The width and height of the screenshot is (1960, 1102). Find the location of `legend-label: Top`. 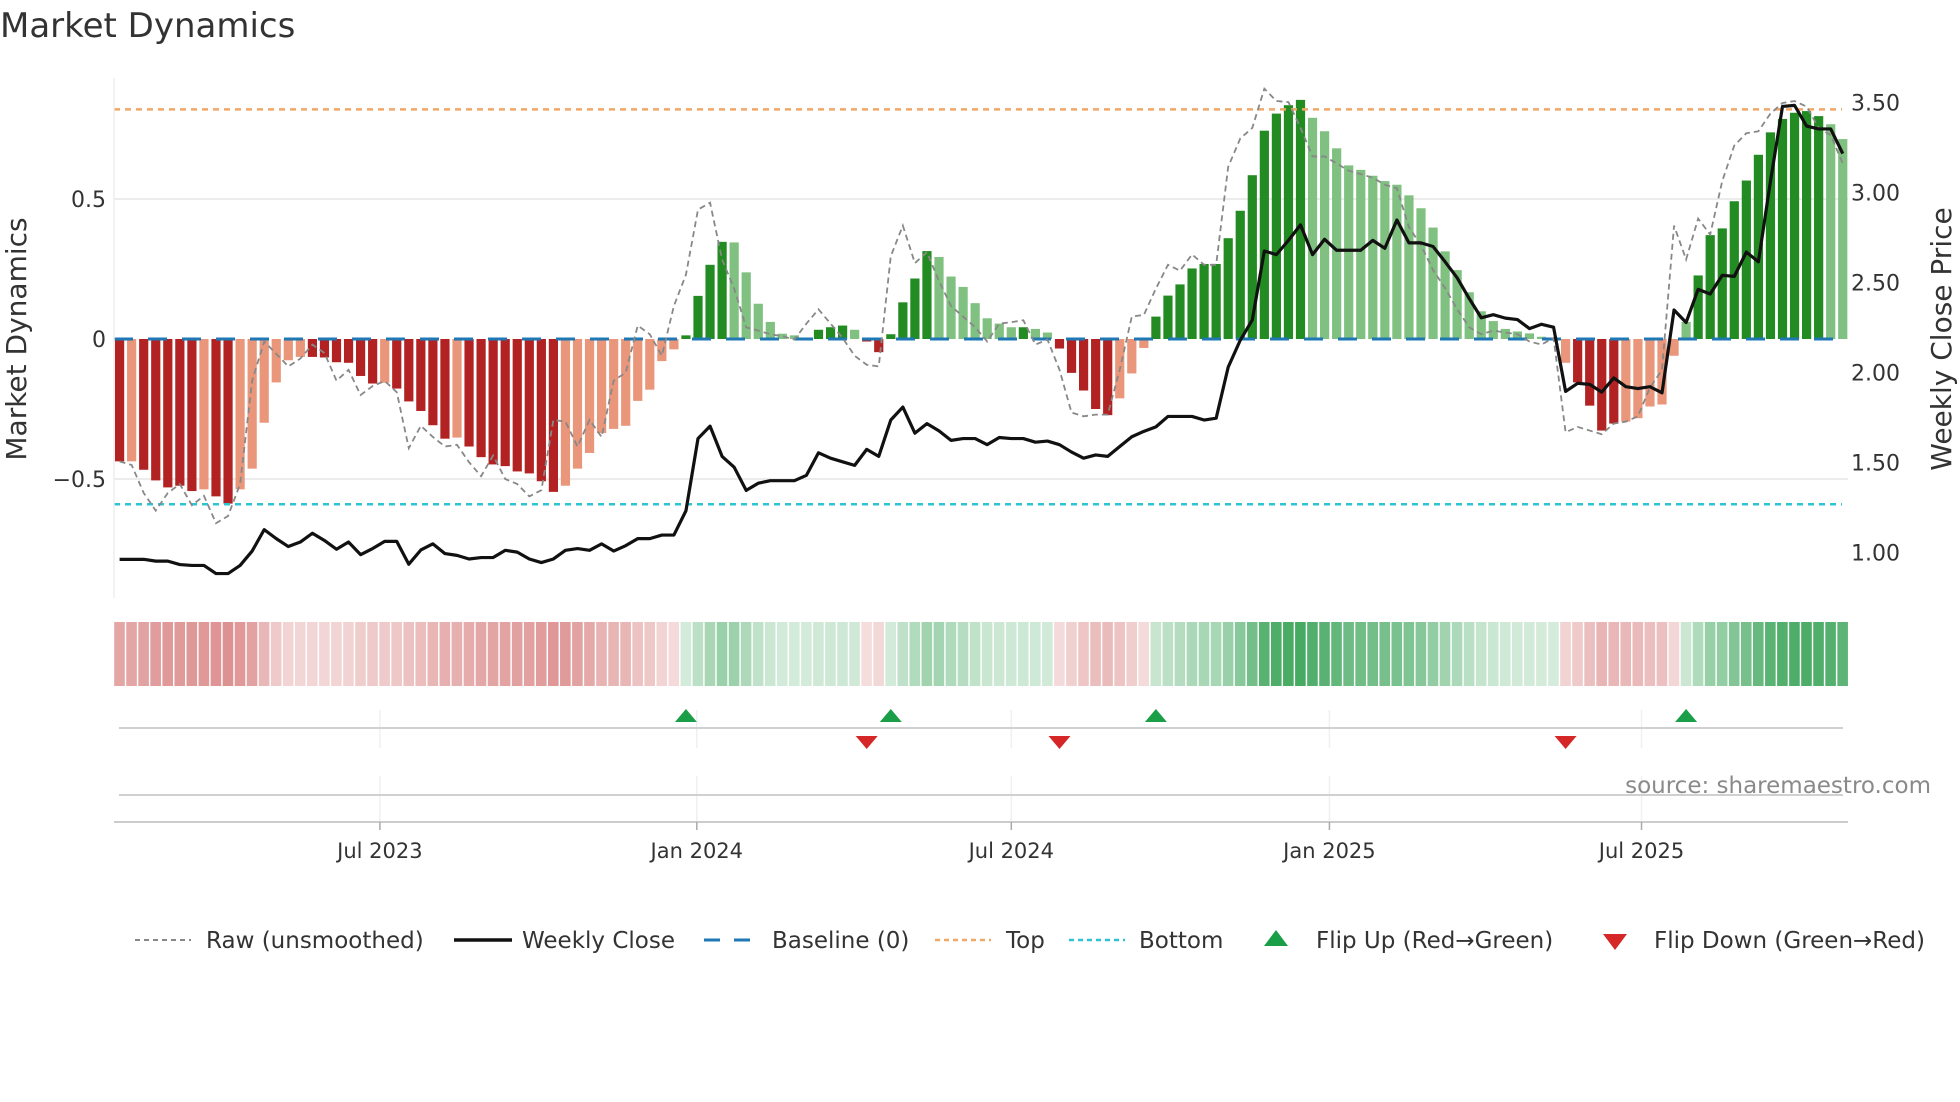

legend-label: Top is located at coordinates (1025, 941).